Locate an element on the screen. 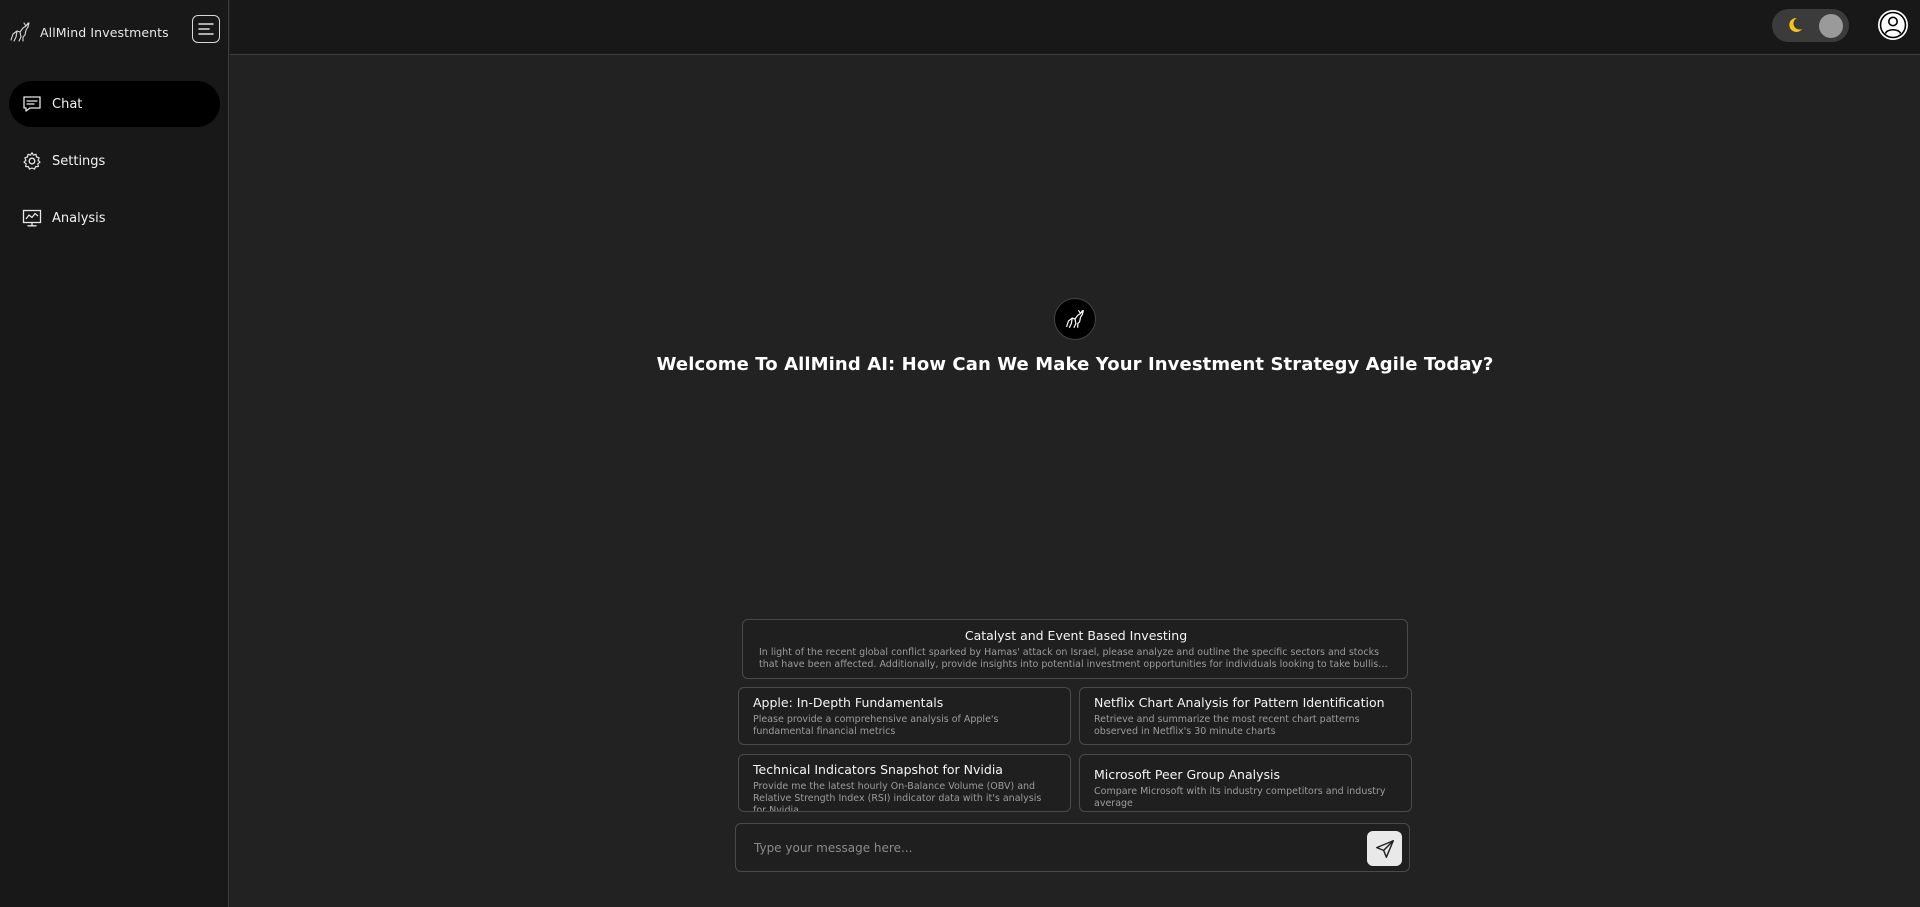 This screenshot has width=1920, height=907. sidebar-item-analysis: Analysis is located at coordinates (114, 218).